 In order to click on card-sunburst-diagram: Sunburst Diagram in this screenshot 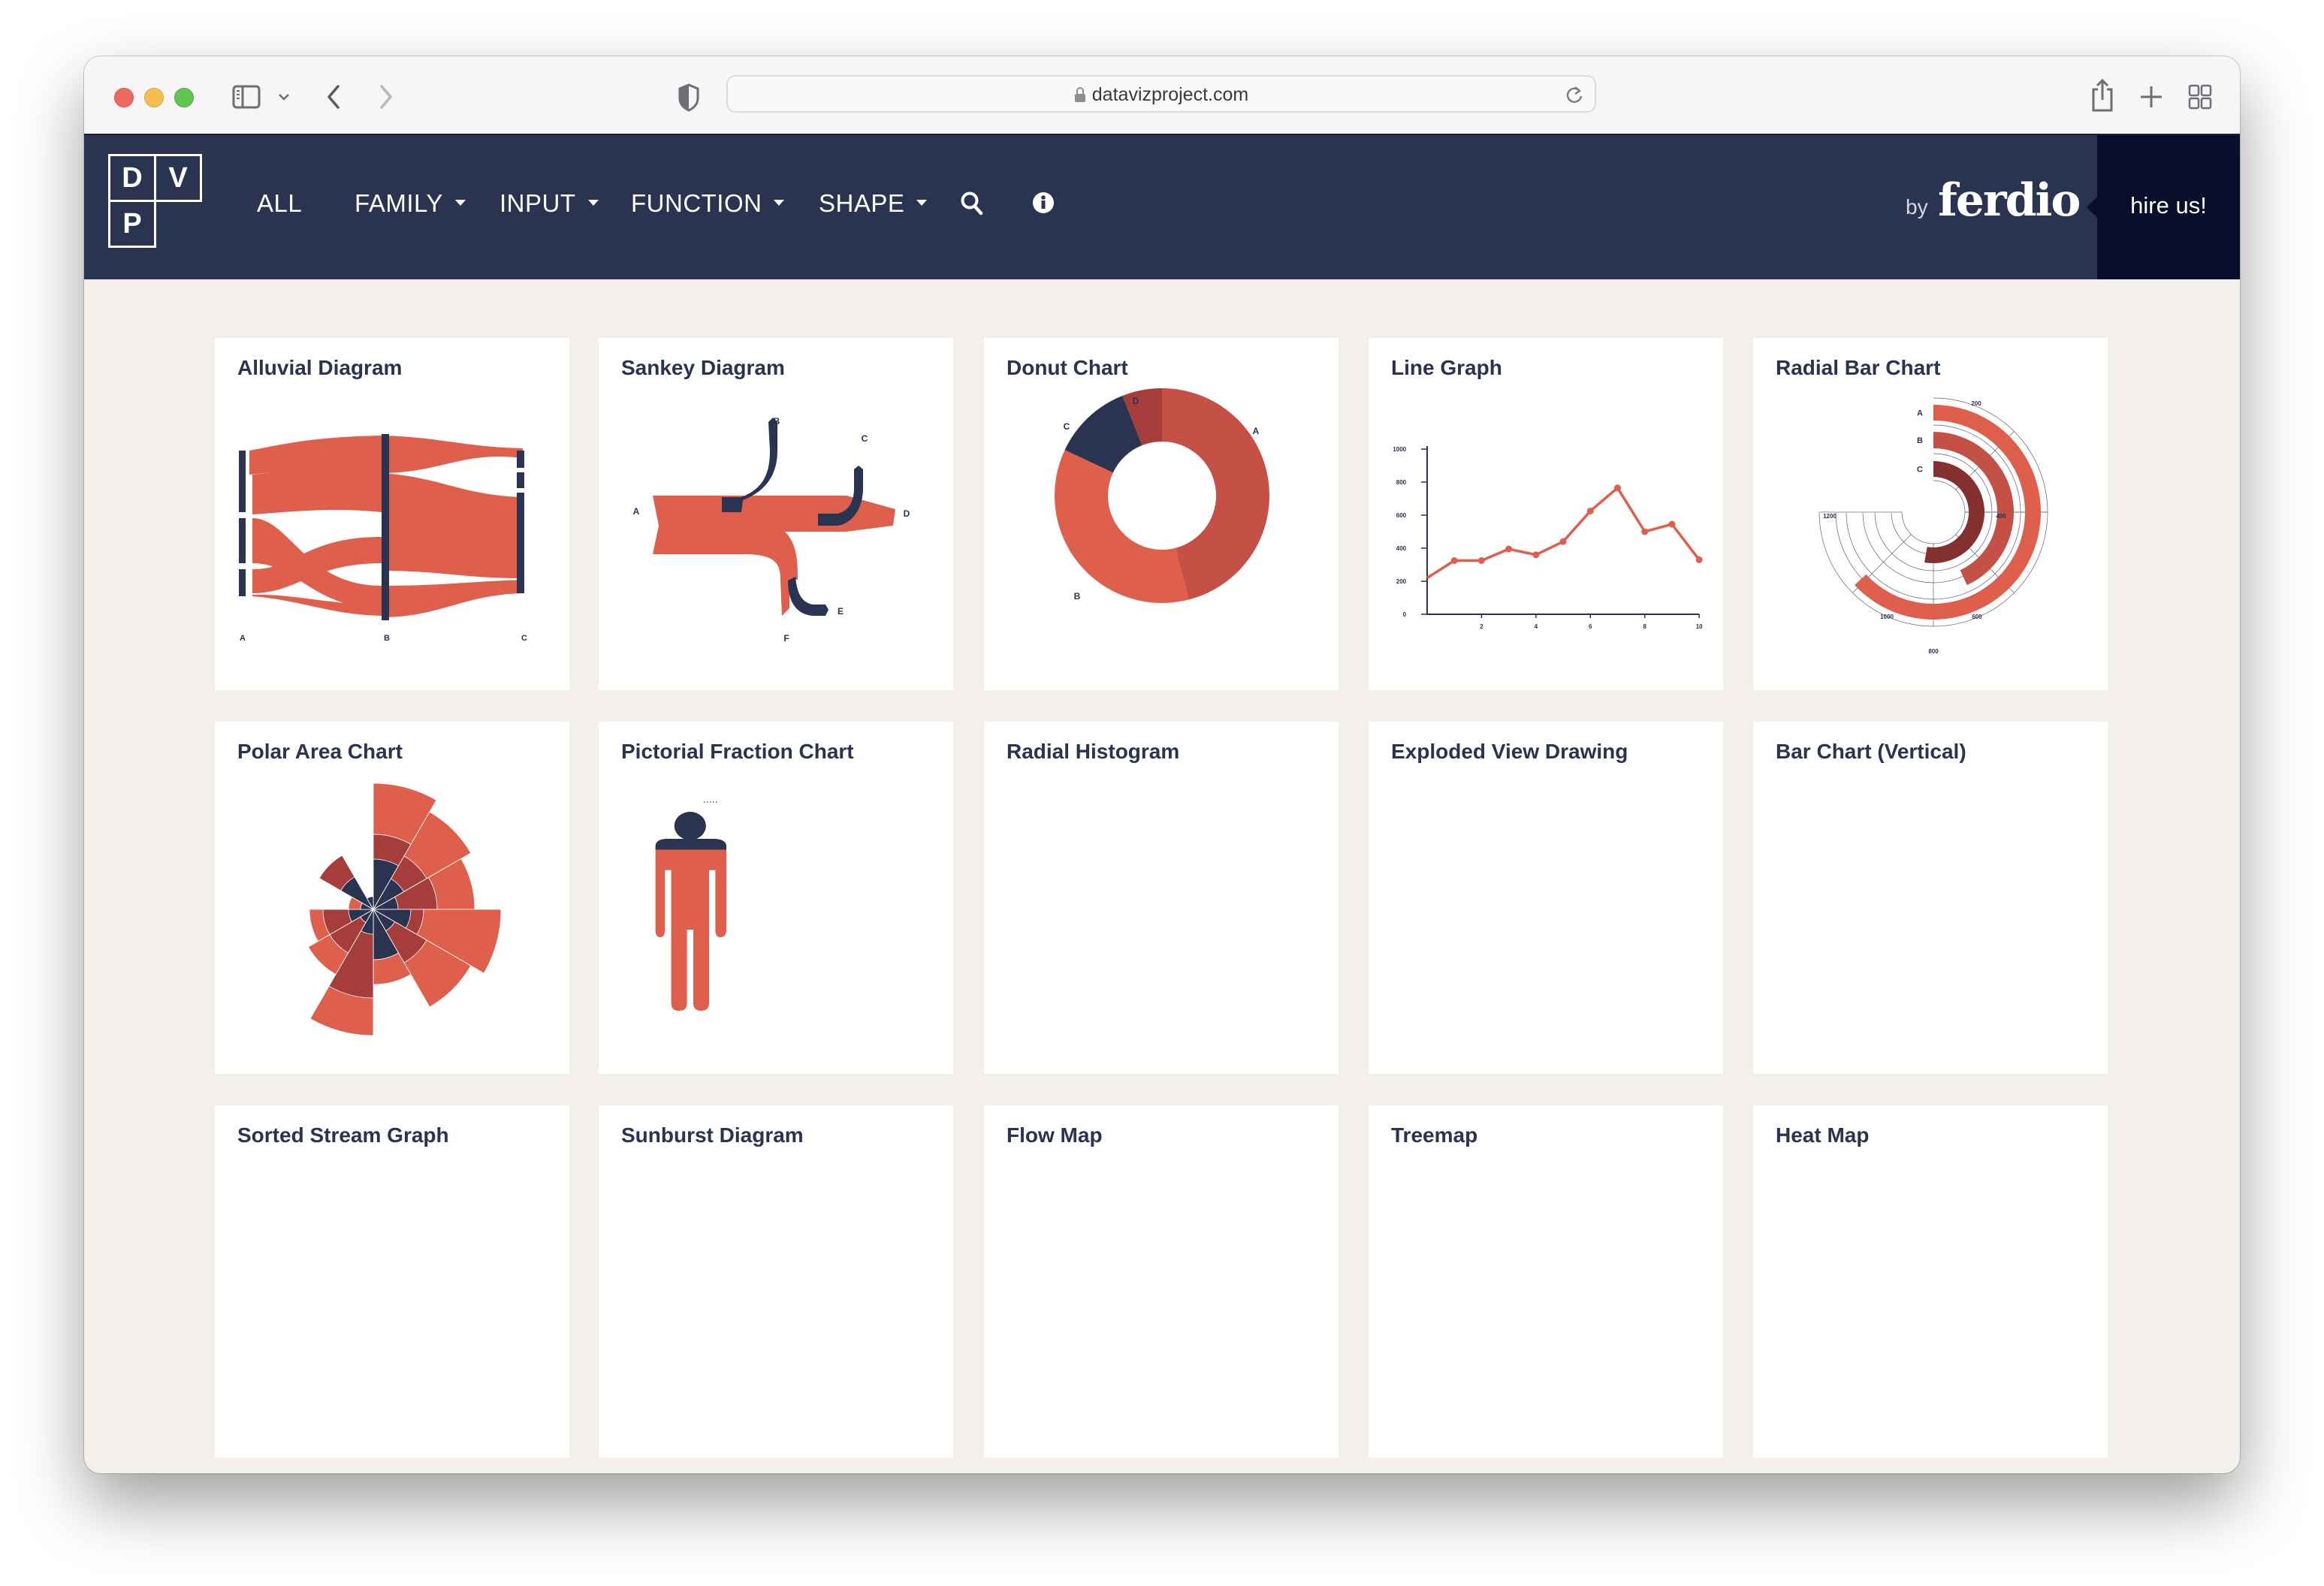, I will do `click(776, 1281)`.